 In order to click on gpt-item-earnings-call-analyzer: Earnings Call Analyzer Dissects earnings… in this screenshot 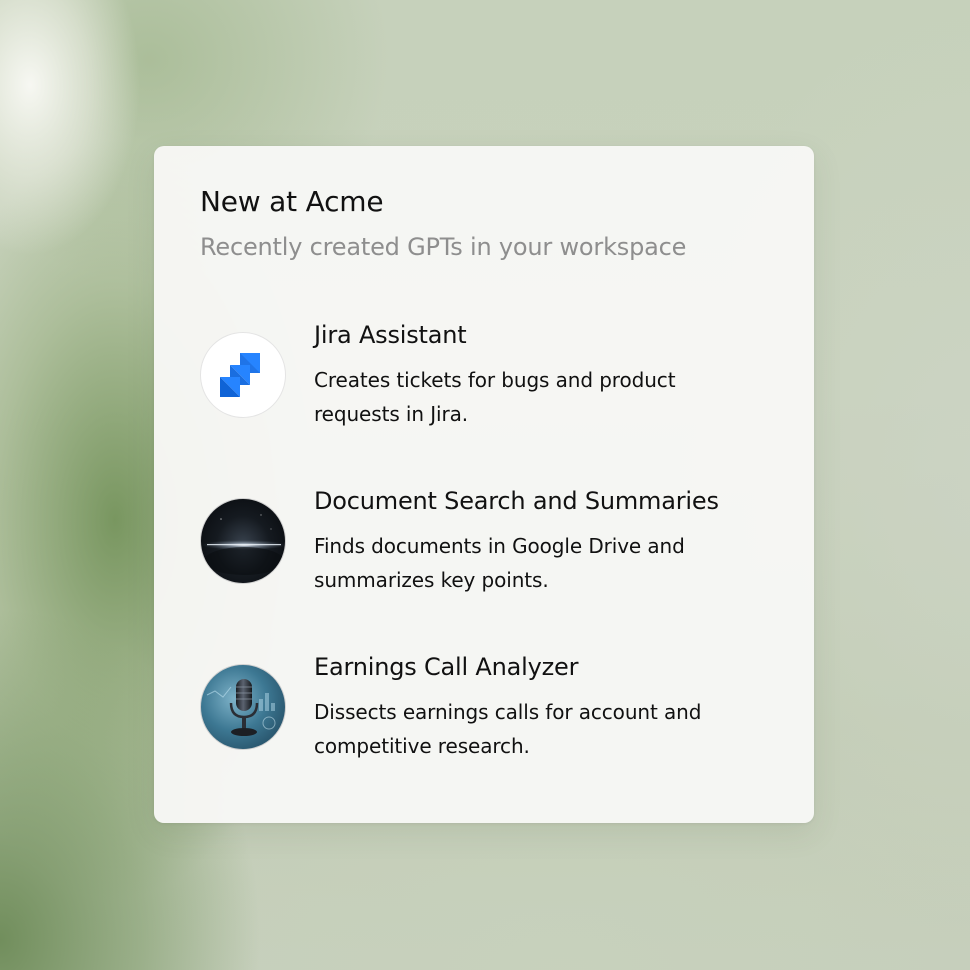, I will do `click(490, 718)`.